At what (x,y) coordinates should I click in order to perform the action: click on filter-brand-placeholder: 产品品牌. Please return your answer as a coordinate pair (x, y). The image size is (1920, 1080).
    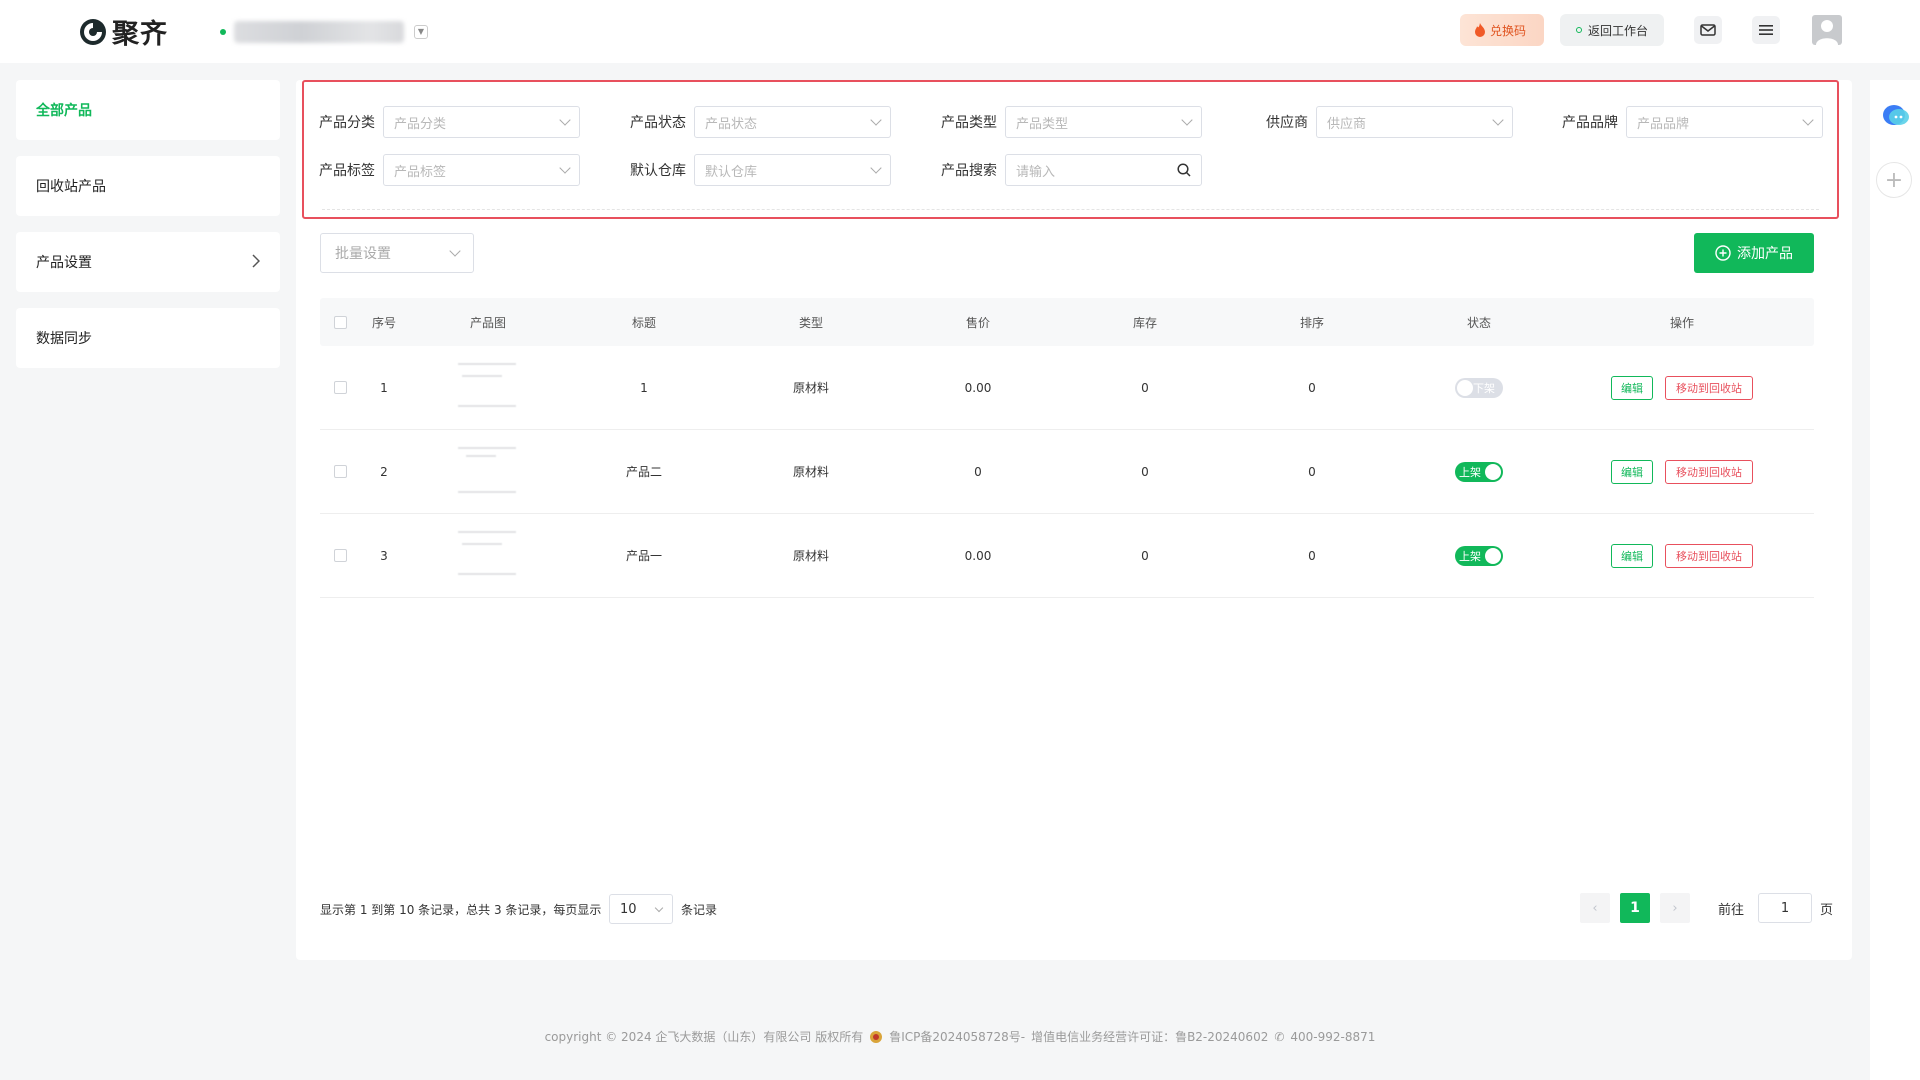
    Looking at the image, I should click on (1663, 124).